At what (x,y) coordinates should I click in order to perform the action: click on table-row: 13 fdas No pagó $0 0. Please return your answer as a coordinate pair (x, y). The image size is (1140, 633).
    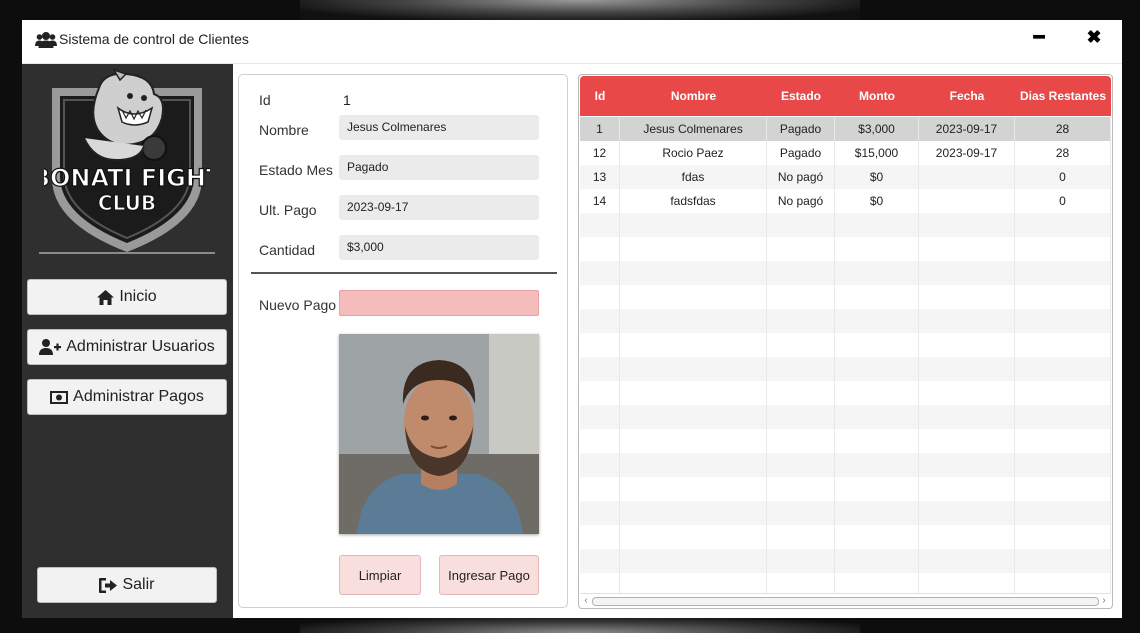
    Looking at the image, I should click on (845, 177).